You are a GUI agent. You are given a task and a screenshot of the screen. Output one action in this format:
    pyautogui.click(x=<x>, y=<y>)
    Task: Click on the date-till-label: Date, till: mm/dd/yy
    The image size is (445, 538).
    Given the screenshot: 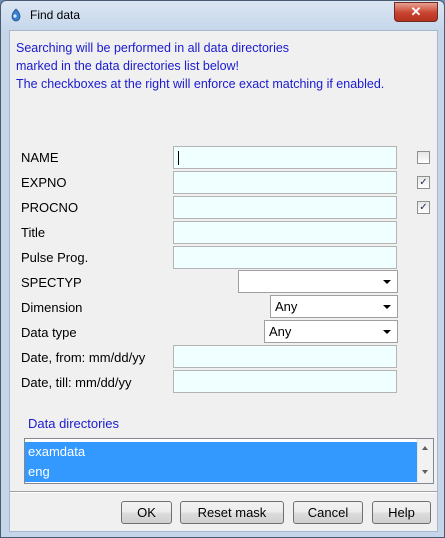 What is the action you would take?
    pyautogui.click(x=76, y=382)
    